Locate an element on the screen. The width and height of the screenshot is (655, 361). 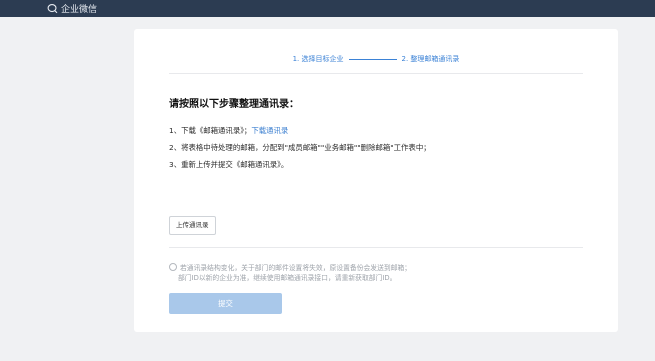
instruction-1: 1、下载《邮箱通讯录》；下载通讯录 is located at coordinates (228, 130).